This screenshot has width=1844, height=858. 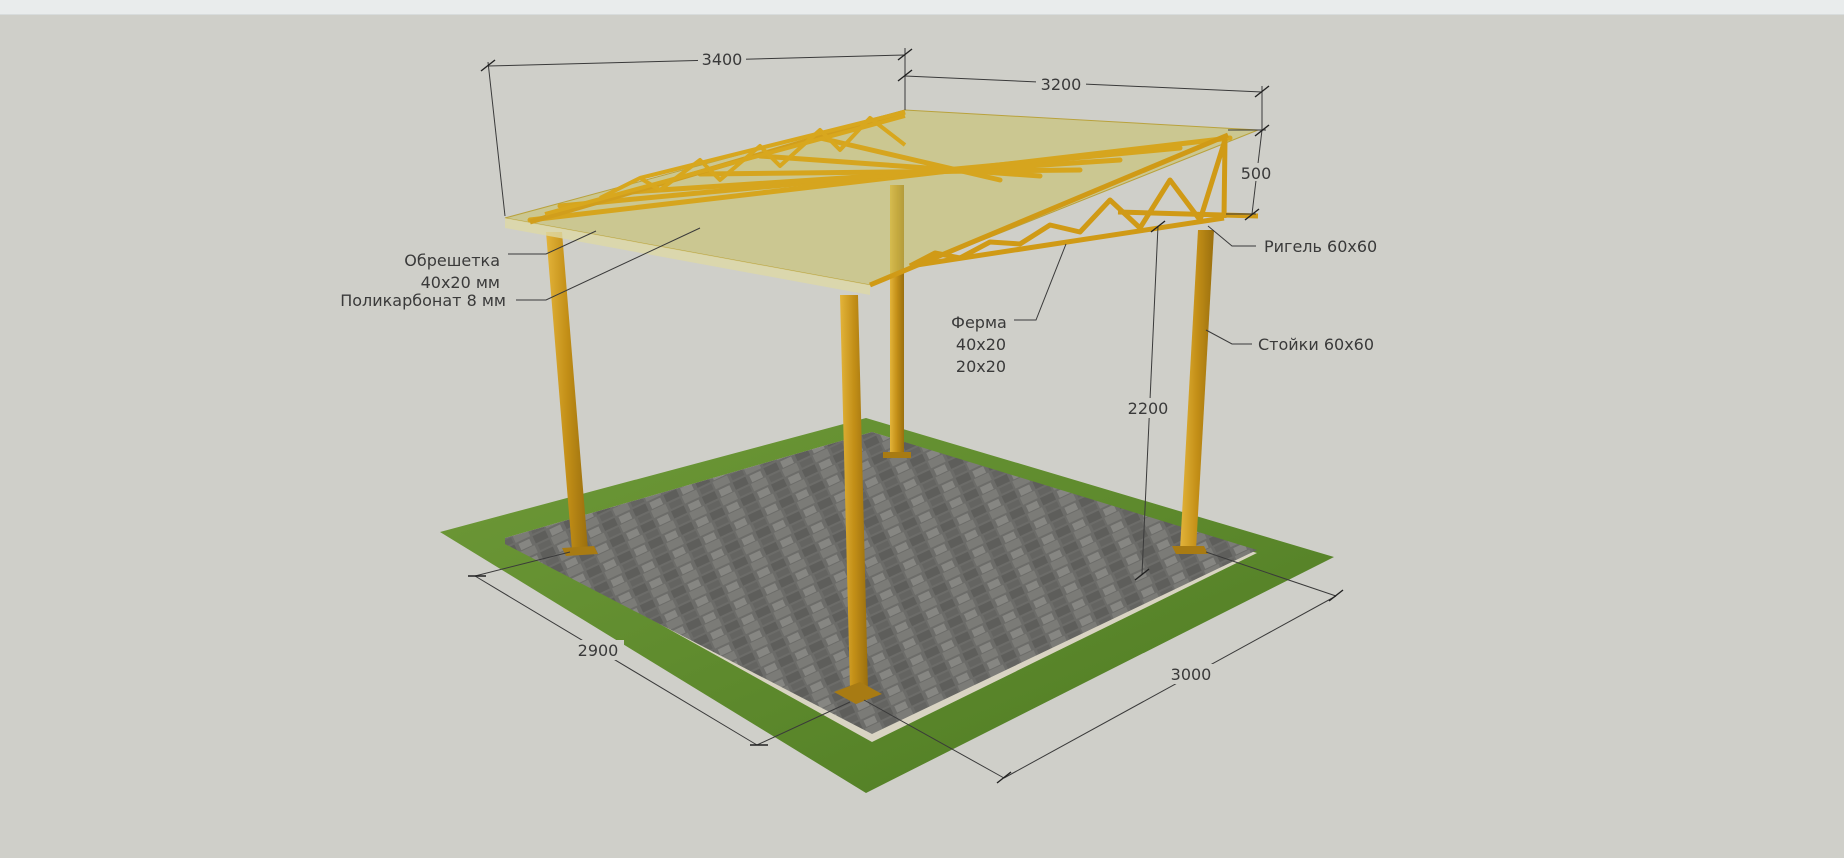 I want to click on label-lathing-line1: Обрешетка, so click(x=452, y=260).